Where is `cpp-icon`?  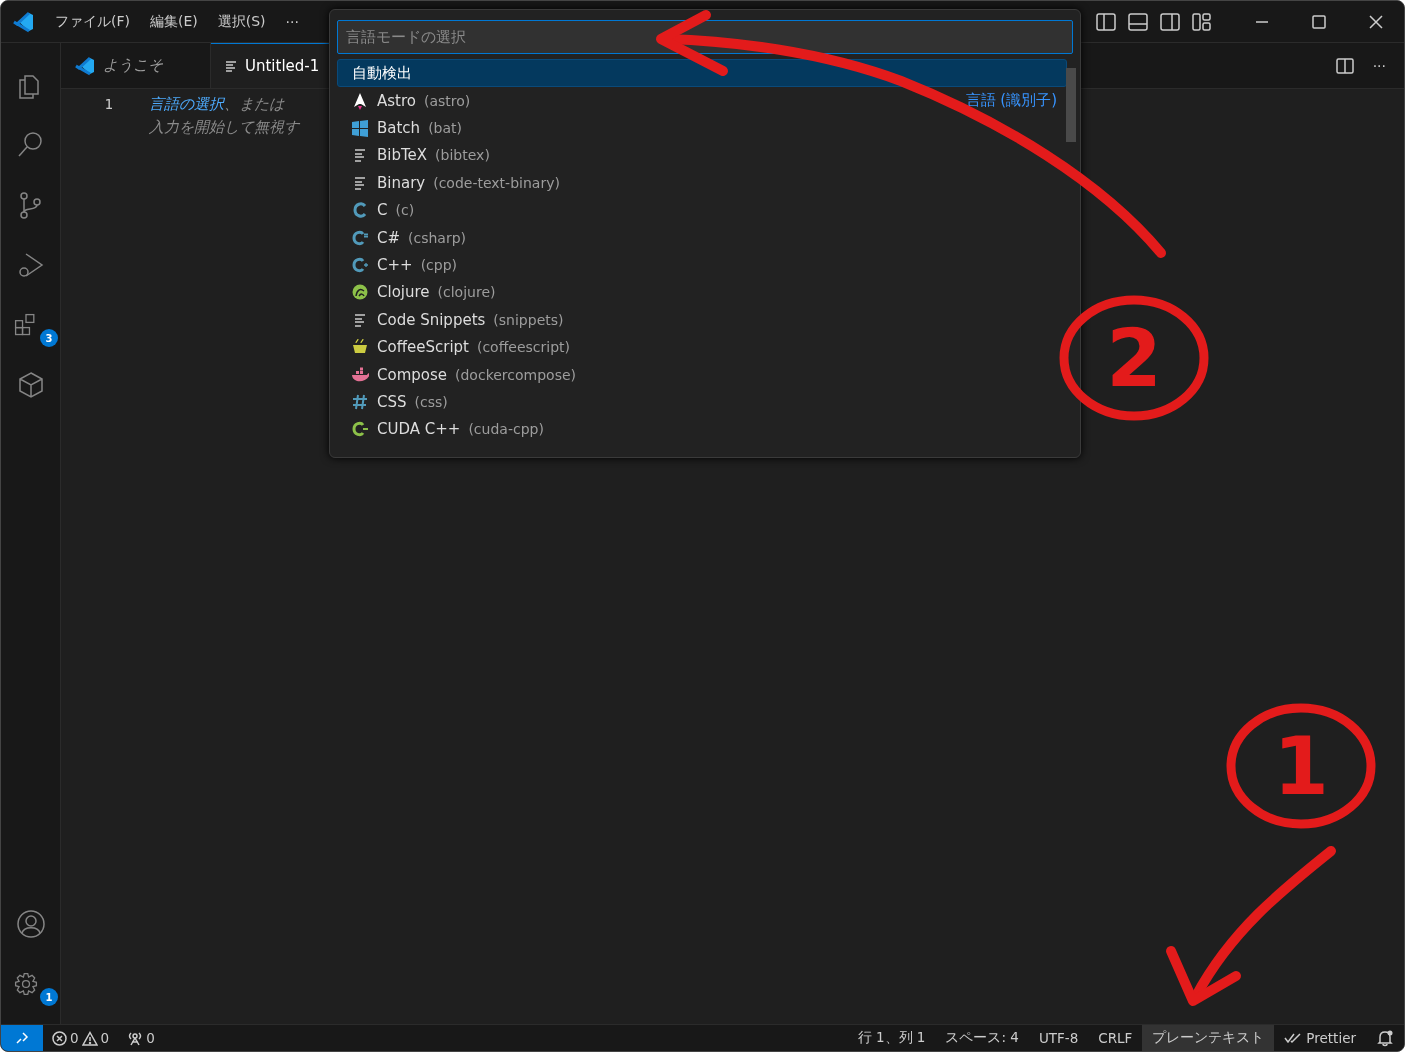 cpp-icon is located at coordinates (360, 265).